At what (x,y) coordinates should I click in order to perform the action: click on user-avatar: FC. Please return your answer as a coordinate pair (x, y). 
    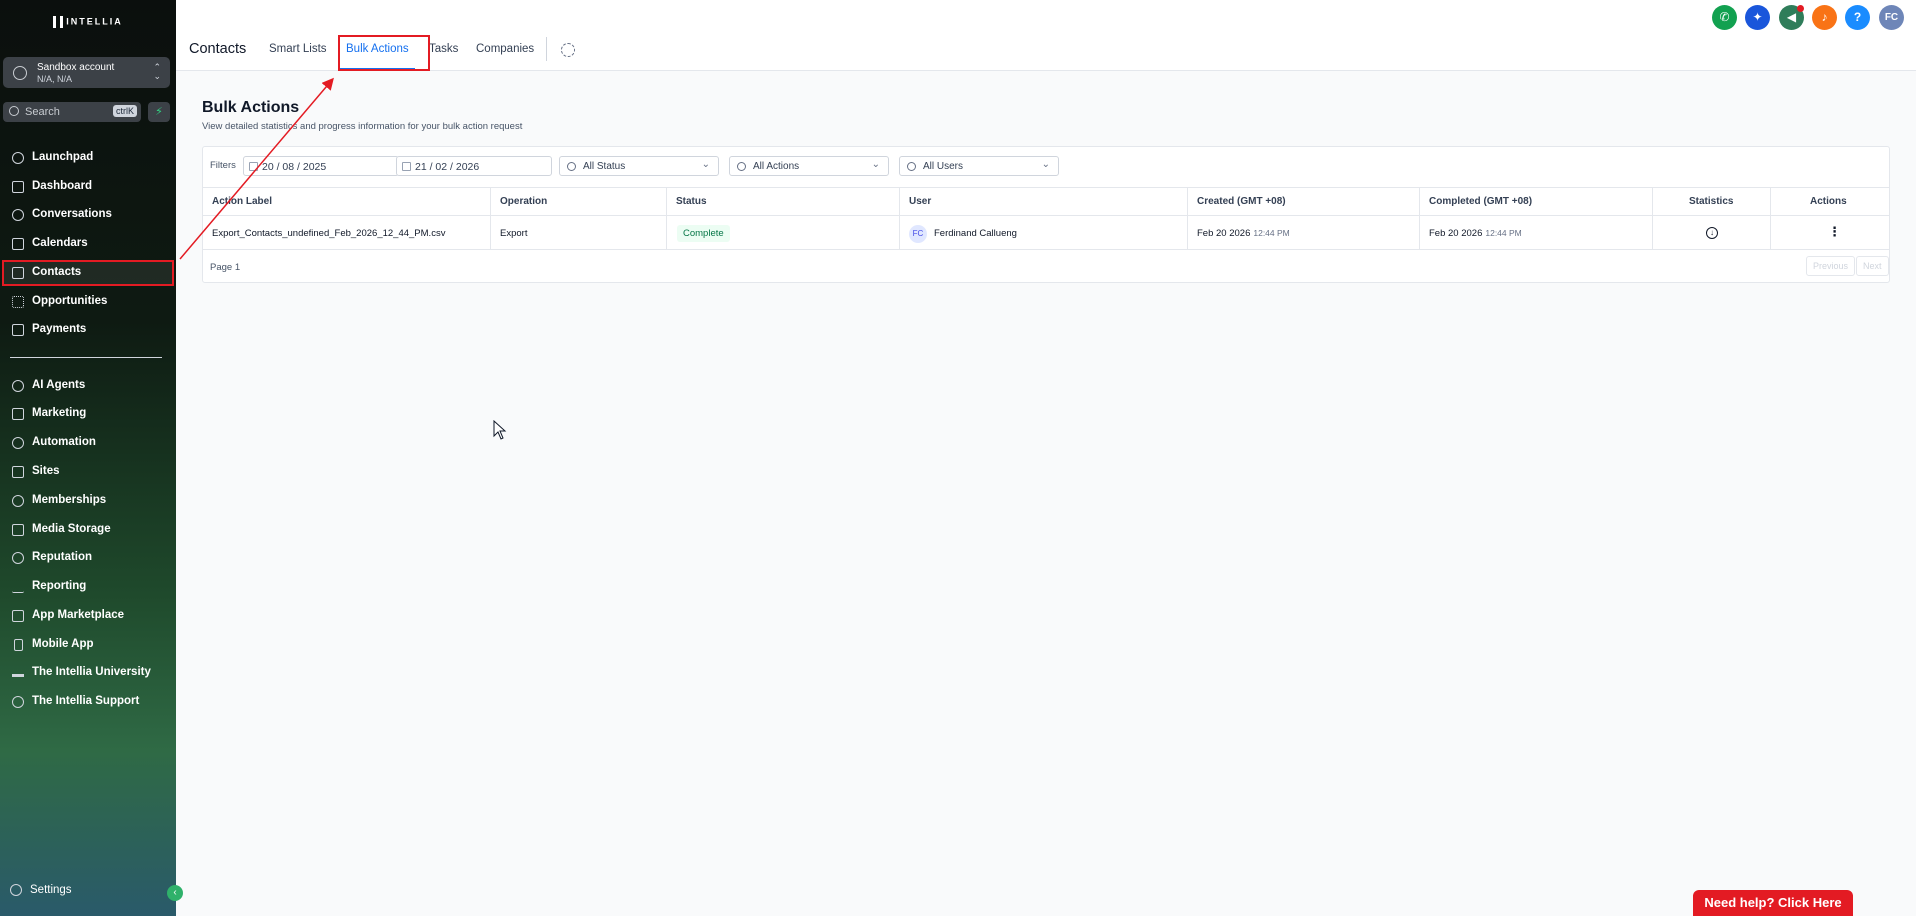
    Looking at the image, I should click on (1891, 17).